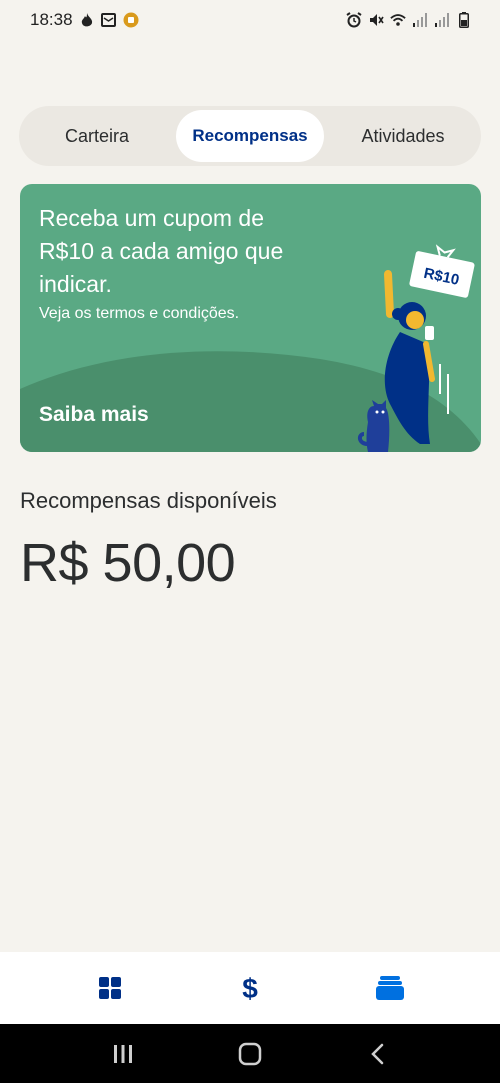 The height and width of the screenshot is (1083, 500). What do you see at coordinates (148, 500) in the screenshot?
I see `rewards-title: Recompensas disponíveis` at bounding box center [148, 500].